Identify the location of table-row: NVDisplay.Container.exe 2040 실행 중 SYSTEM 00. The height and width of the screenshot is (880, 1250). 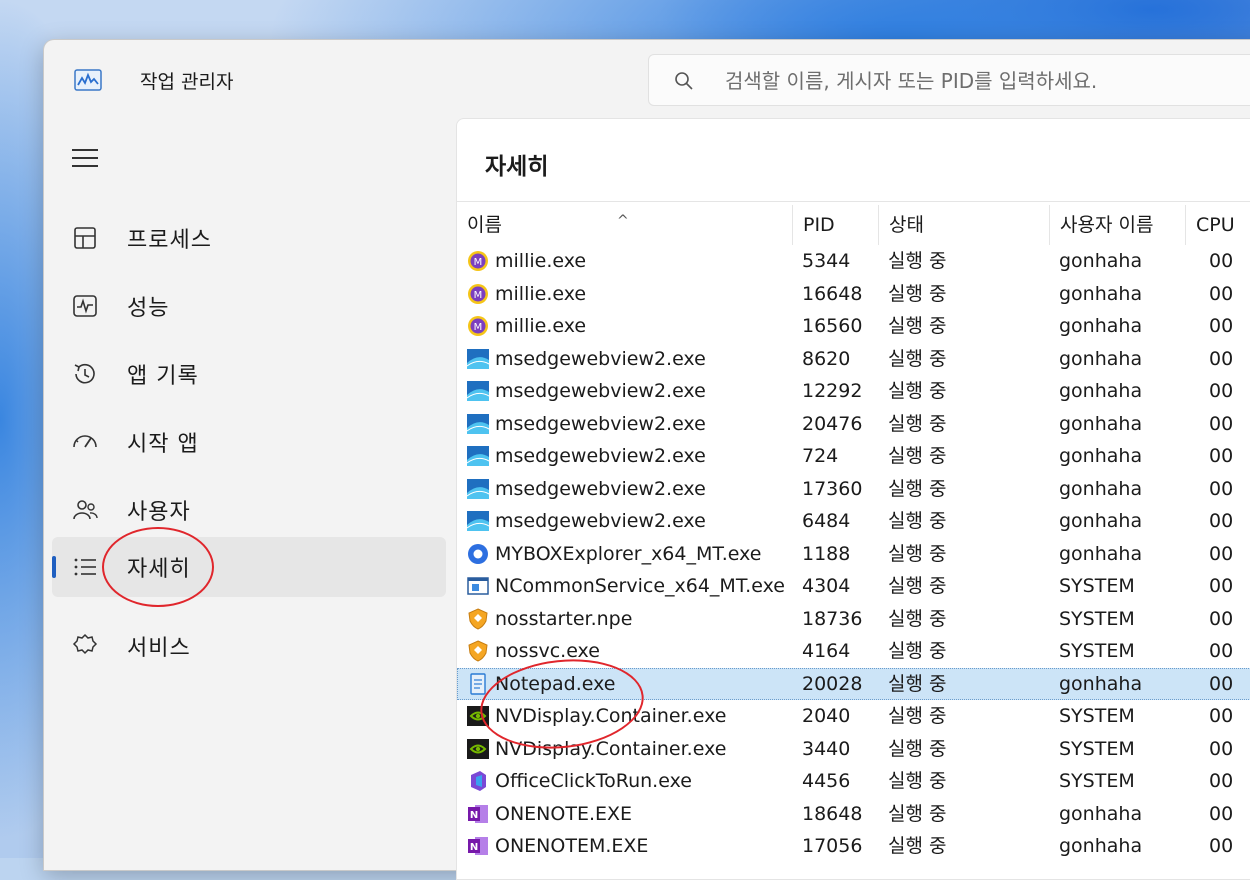
(853, 716).